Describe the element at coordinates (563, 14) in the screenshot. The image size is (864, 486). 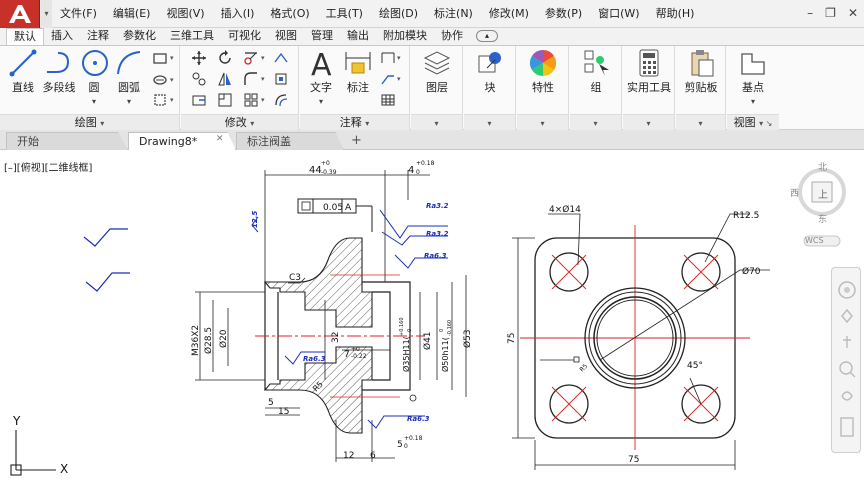
I see `menu-parametric: 参数(P)` at that location.